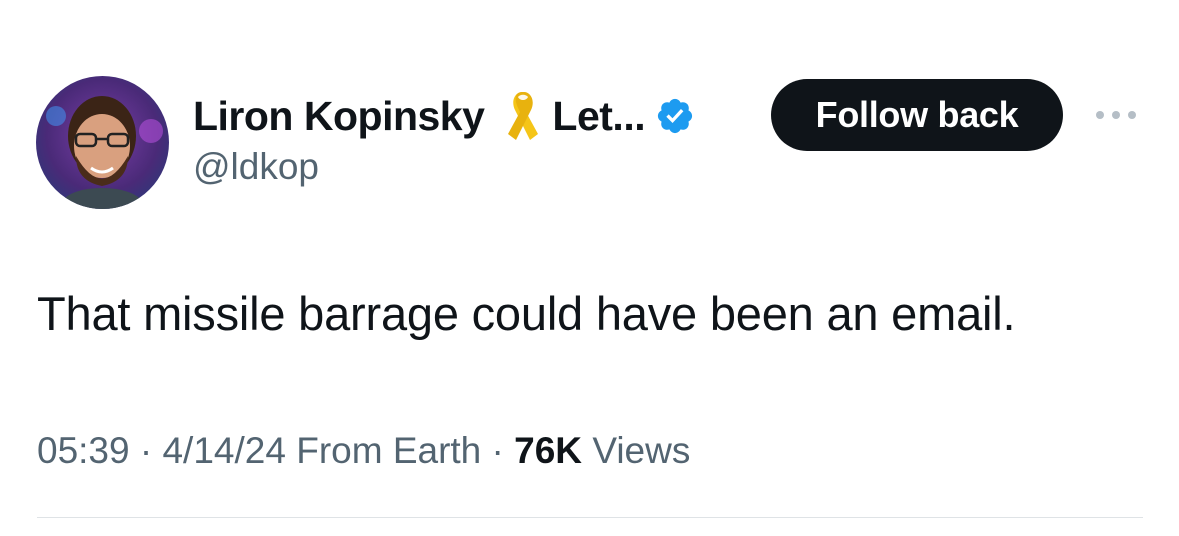 Image resolution: width=1179 pixels, height=536 pixels. I want to click on author-display-name: Liron Kopinsky, so click(339, 116).